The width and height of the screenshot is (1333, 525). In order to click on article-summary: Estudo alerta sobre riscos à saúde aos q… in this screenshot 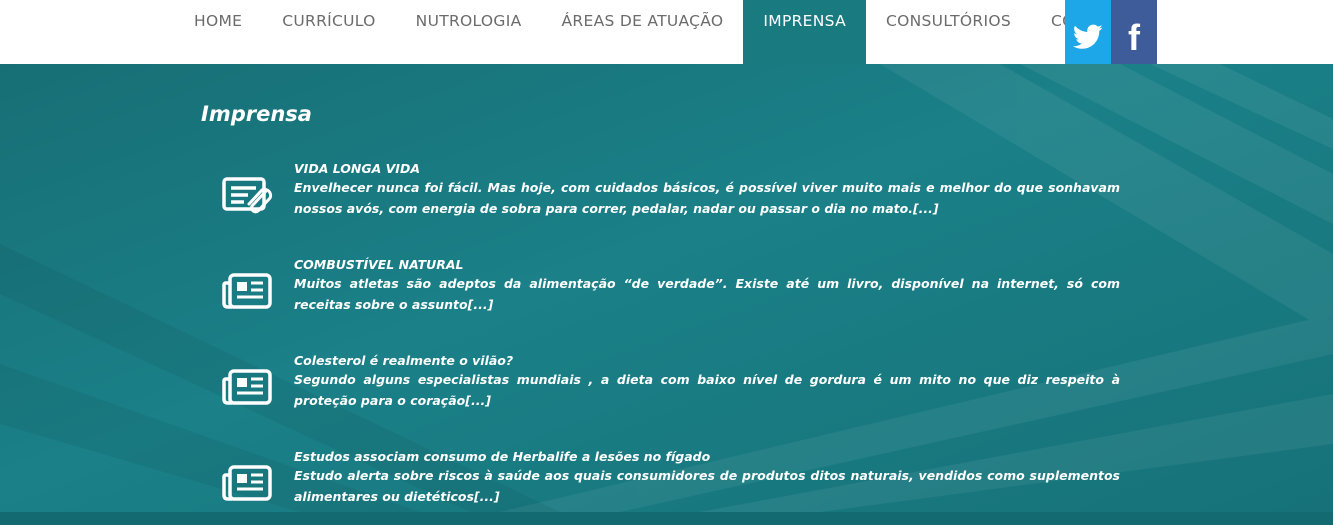, I will do `click(707, 486)`.